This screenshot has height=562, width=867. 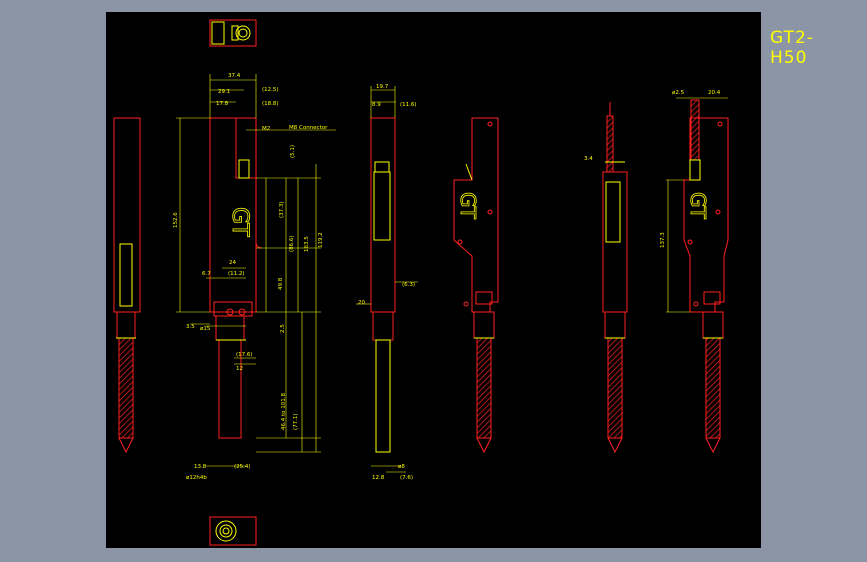 What do you see at coordinates (196, 478) in the screenshot?
I see `svg-text: ø12h4b` at bounding box center [196, 478].